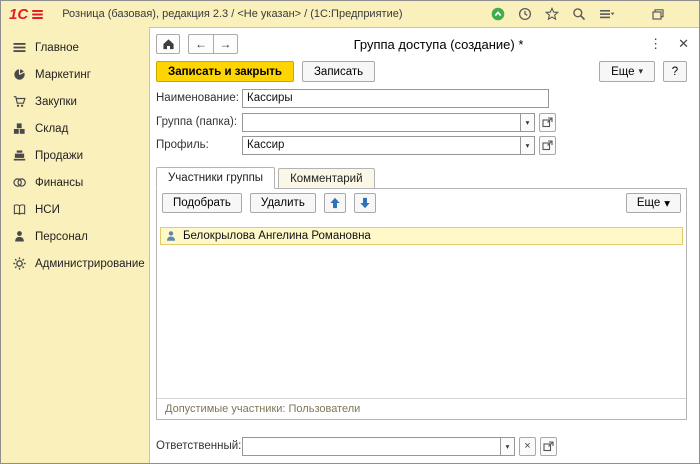 This screenshot has height=464, width=700. I want to click on window-restore-button, so click(658, 14).